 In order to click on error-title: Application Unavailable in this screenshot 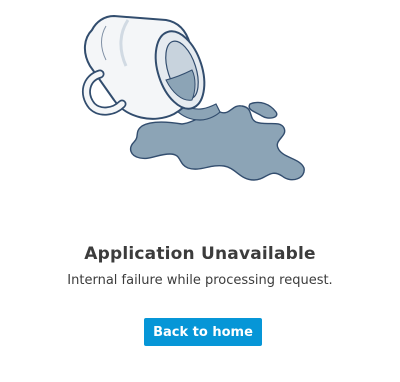, I will do `click(200, 254)`.